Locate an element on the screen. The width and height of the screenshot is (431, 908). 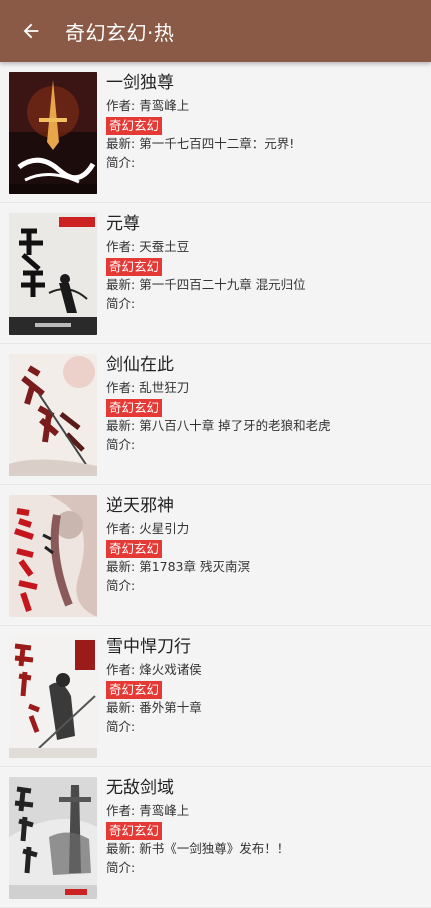
page-title: 奇幻玄幻·热 is located at coordinates (120, 32).